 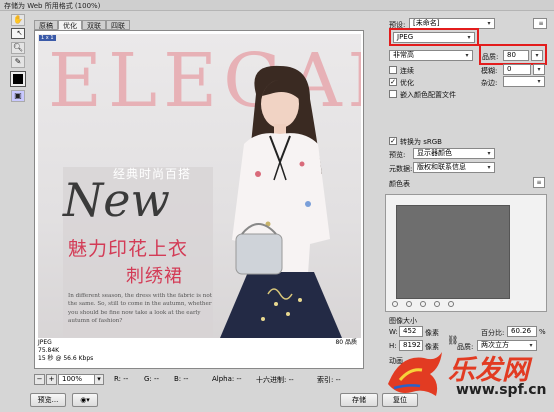 What do you see at coordinates (437, 304) in the screenshot?
I see `new-color-icon` at bounding box center [437, 304].